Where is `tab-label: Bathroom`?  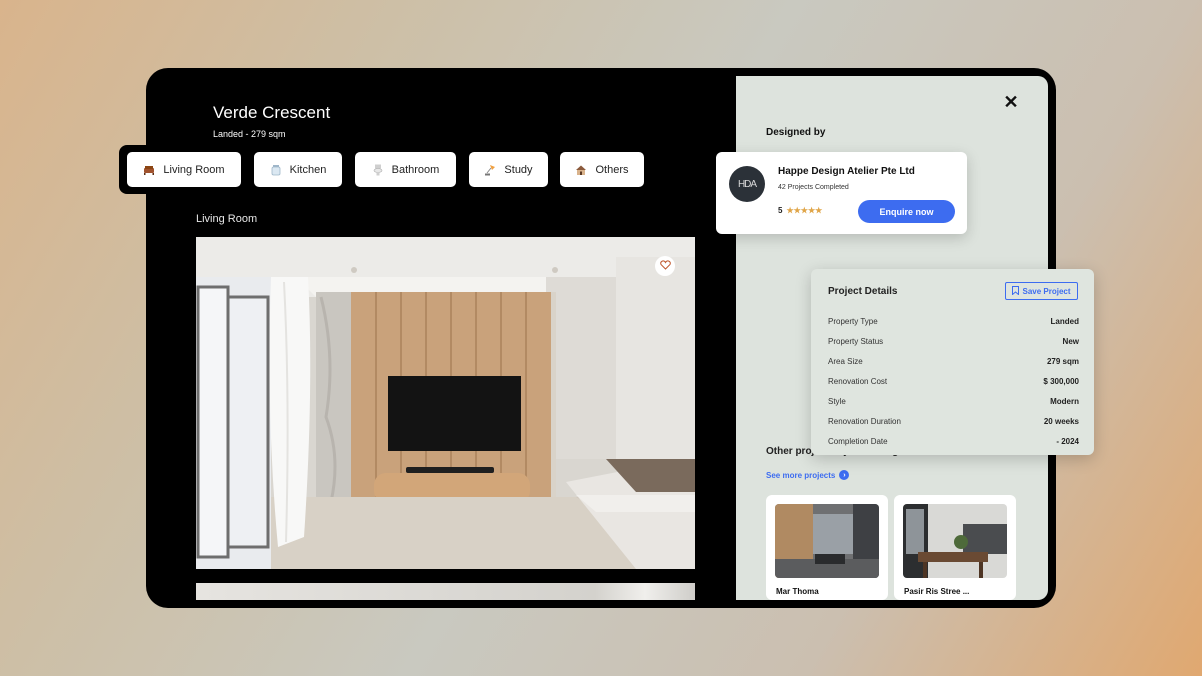
tab-label: Bathroom is located at coordinates (415, 169).